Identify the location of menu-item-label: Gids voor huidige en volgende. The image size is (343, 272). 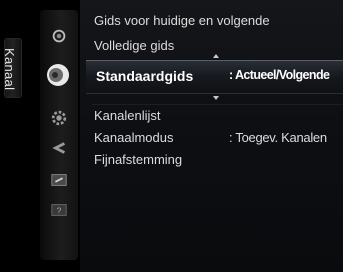
(182, 20).